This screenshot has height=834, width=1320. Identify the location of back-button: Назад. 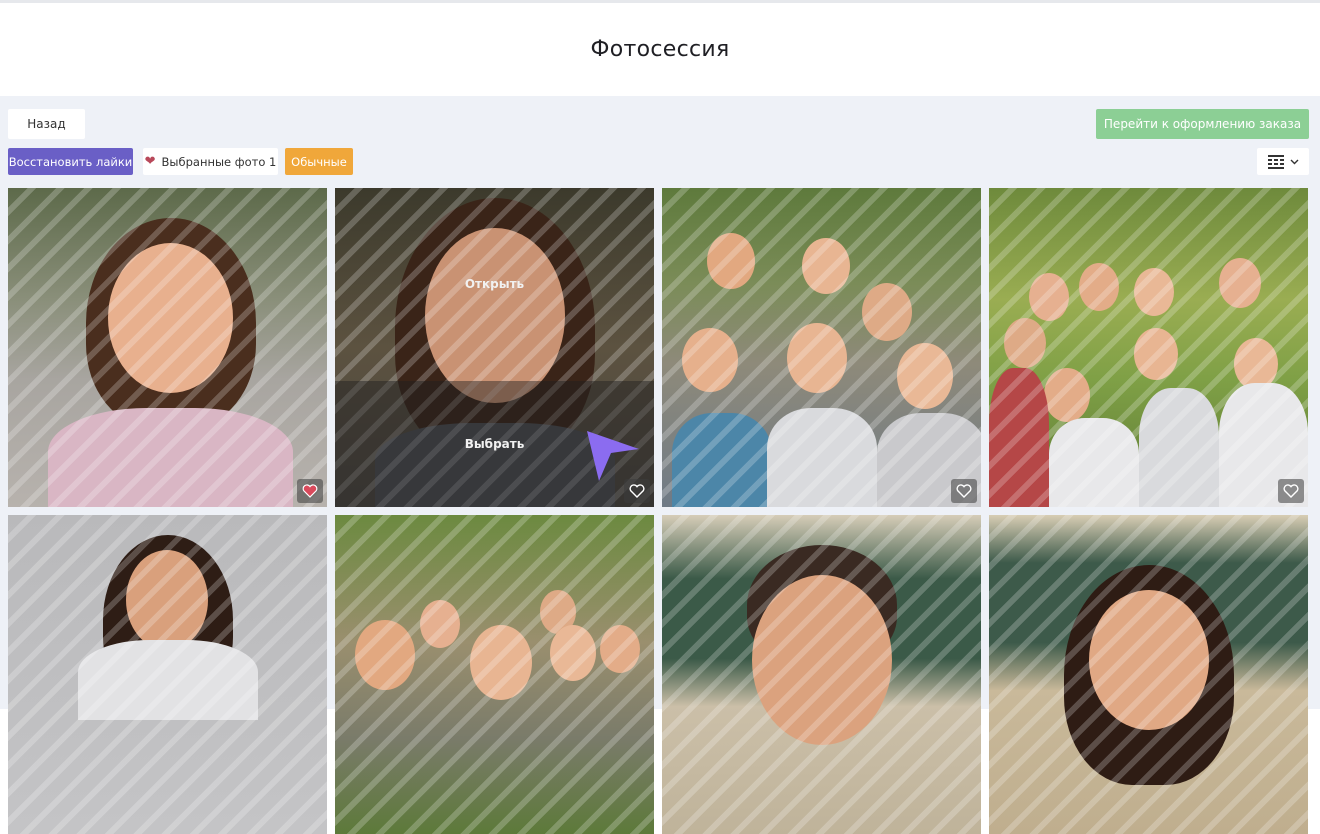
(46, 124).